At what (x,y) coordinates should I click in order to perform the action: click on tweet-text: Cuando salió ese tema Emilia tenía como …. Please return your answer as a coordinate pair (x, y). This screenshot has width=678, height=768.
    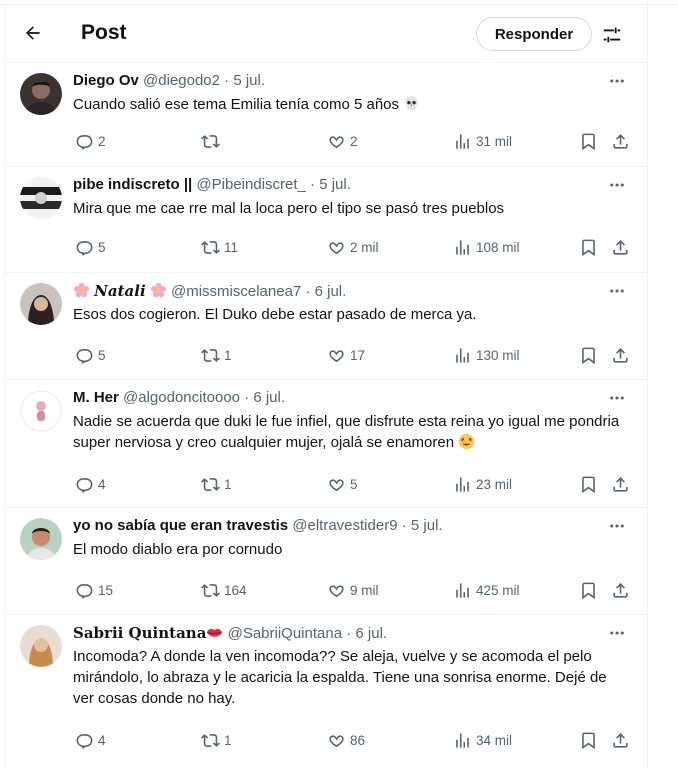
    Looking at the image, I should click on (353, 104).